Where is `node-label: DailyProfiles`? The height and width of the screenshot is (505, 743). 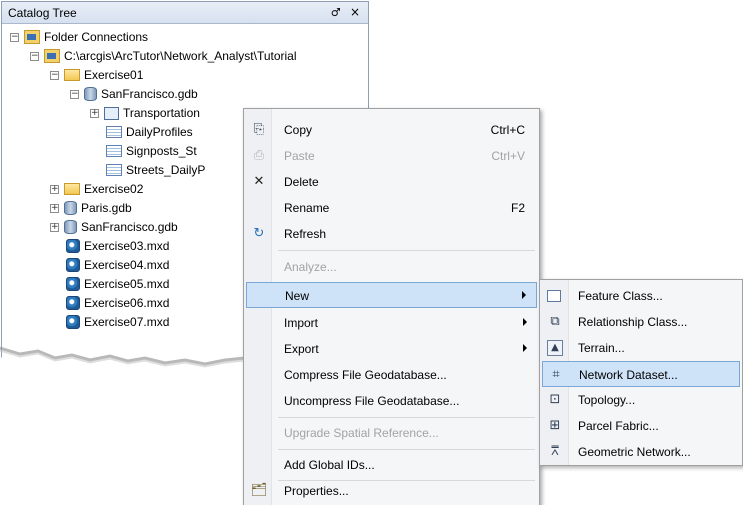 node-label: DailyProfiles is located at coordinates (159, 132).